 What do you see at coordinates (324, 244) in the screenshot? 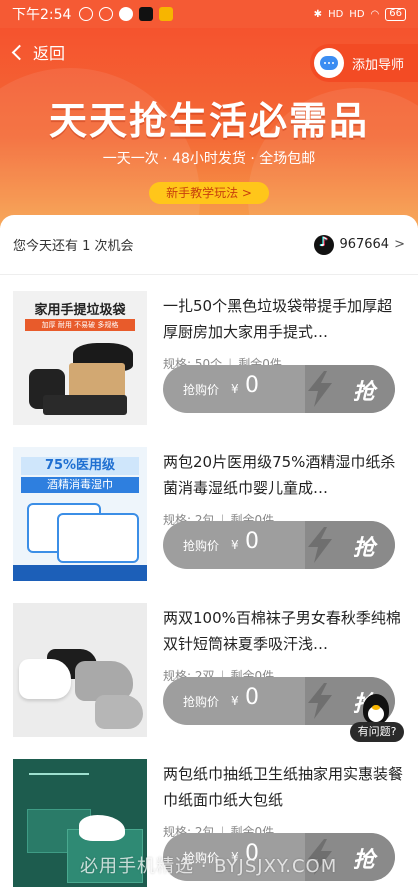
I see `tiktok-icon` at bounding box center [324, 244].